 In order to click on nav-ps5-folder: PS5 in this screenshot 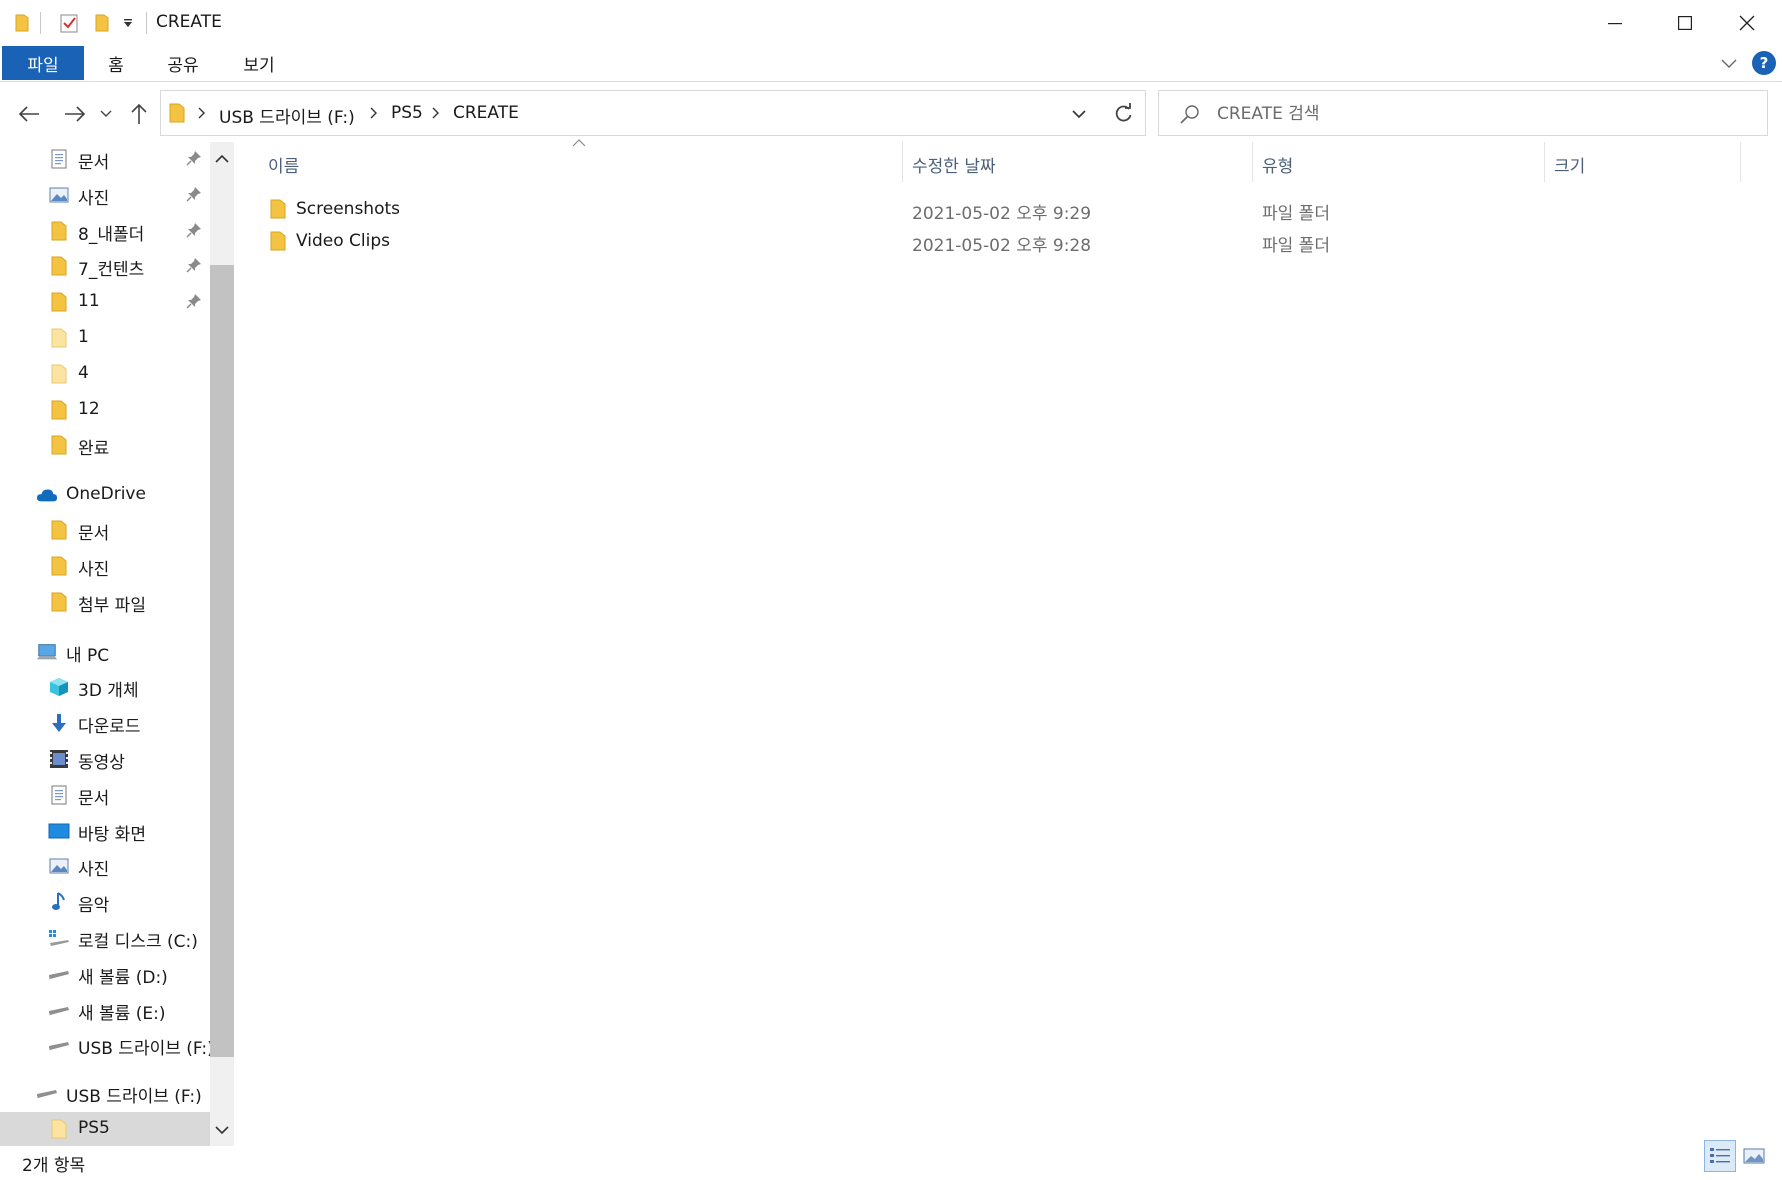, I will do `click(105, 1129)`.